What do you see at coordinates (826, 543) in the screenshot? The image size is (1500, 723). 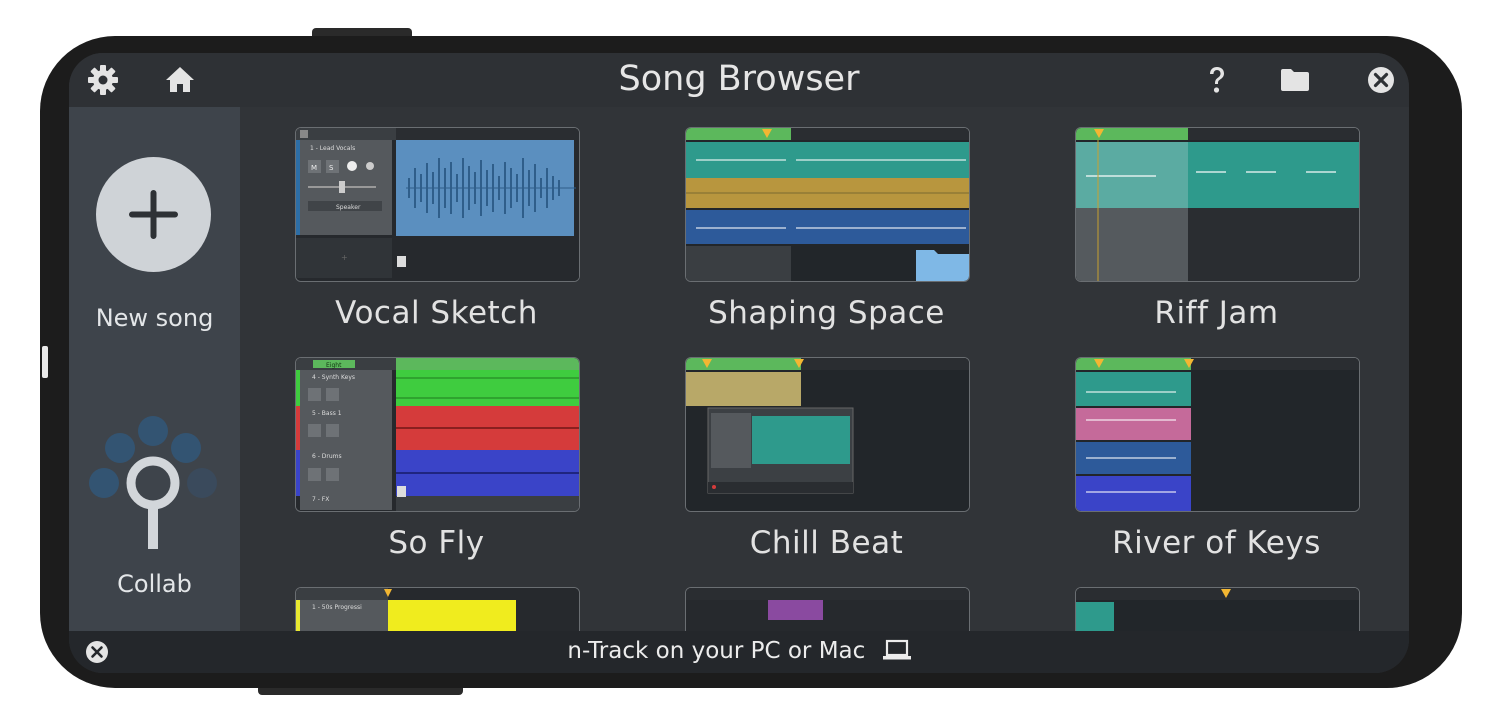 I see `song-title: Chill Beat` at bounding box center [826, 543].